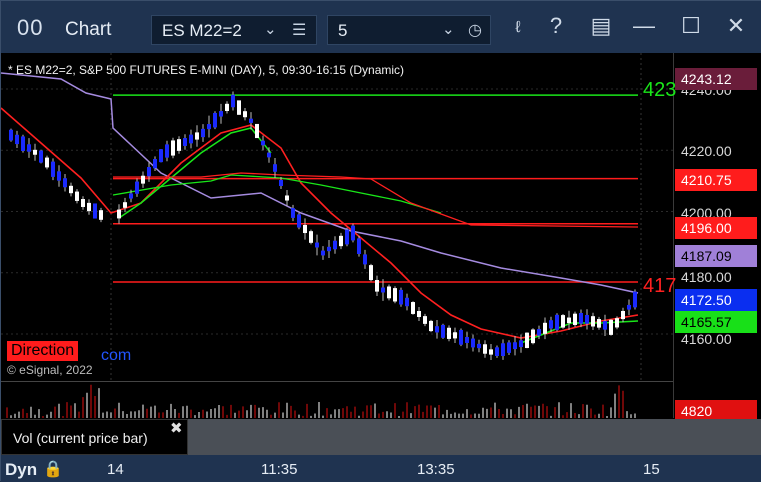 Image resolution: width=761 pixels, height=482 pixels. I want to click on close-icon: ✖, so click(176, 428).